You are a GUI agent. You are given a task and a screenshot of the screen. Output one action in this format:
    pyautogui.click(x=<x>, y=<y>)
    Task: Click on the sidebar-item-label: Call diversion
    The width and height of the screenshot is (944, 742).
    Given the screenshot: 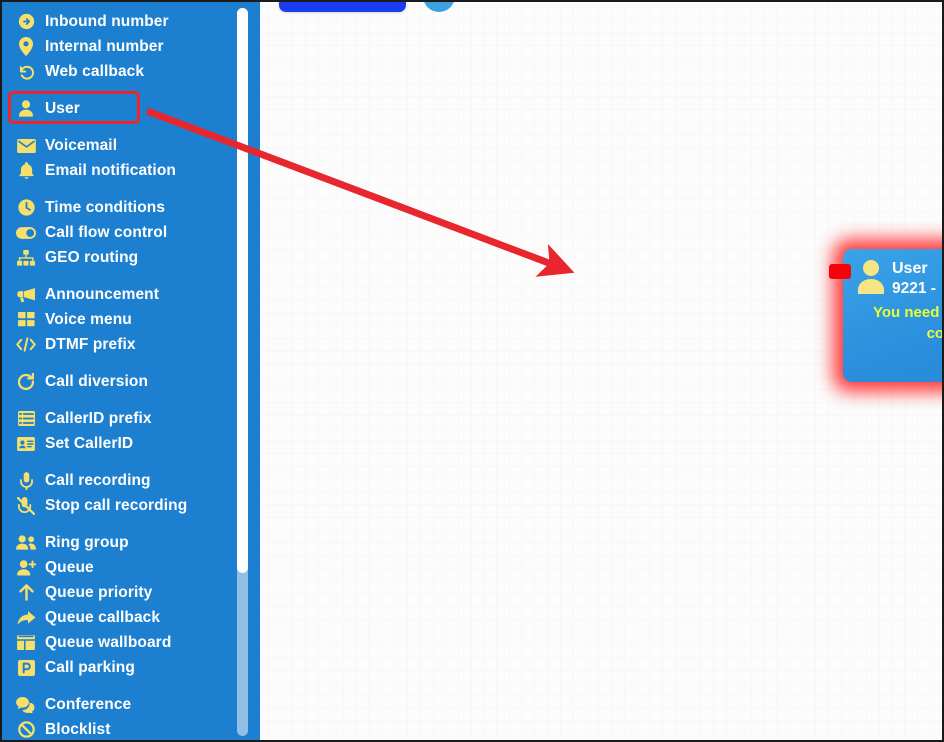 What is the action you would take?
    pyautogui.click(x=97, y=381)
    